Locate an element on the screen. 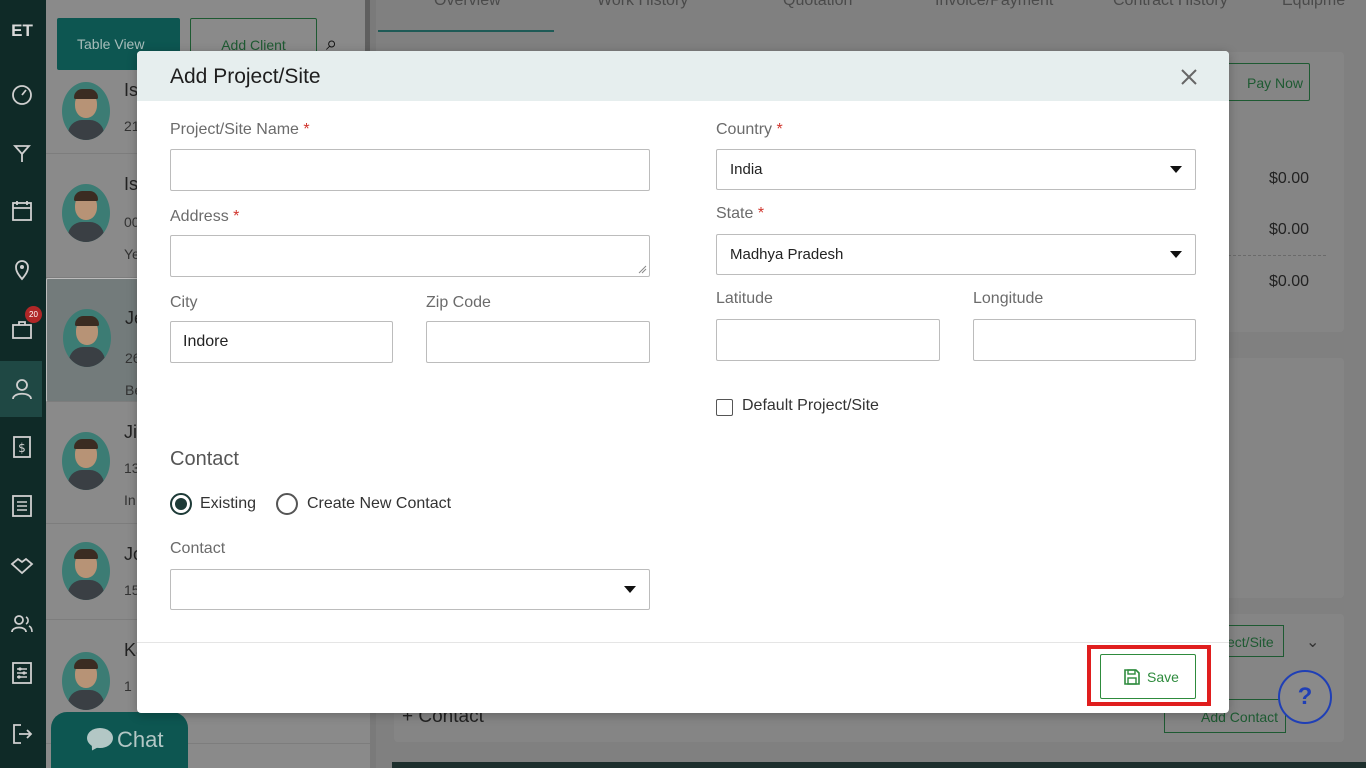 The image size is (1366, 768). country-select: India is located at coordinates (956, 169).